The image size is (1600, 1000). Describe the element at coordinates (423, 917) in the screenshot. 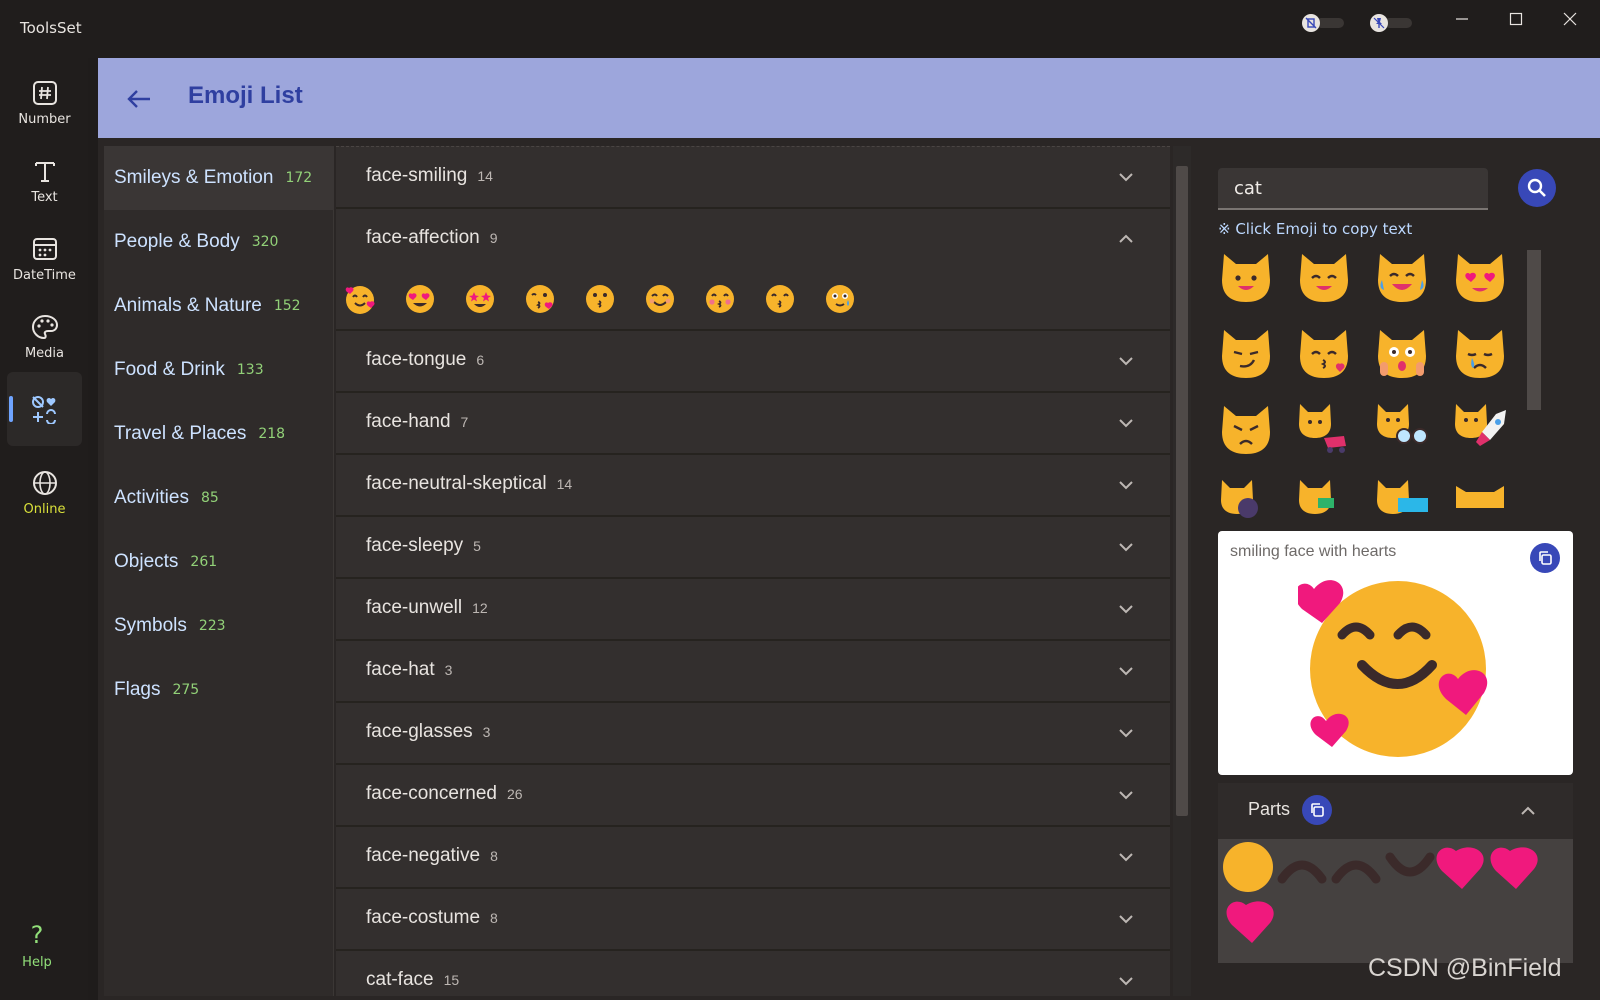

I see `group-name: face-costume` at that location.